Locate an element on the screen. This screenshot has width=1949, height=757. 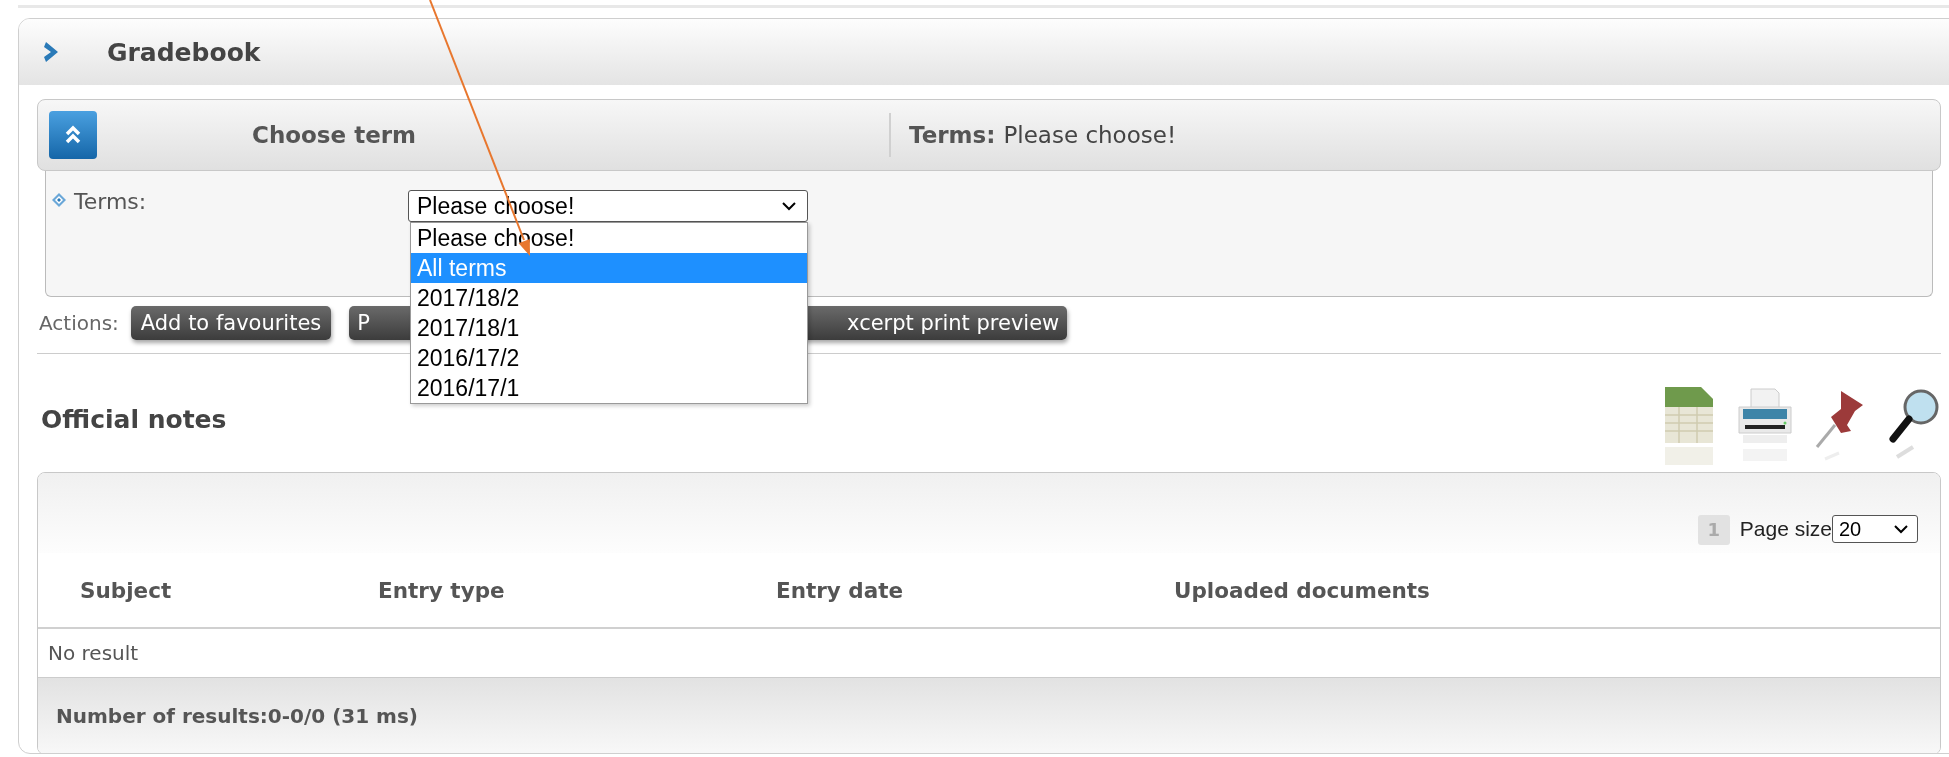
field-label: Terms: is located at coordinates (111, 201).